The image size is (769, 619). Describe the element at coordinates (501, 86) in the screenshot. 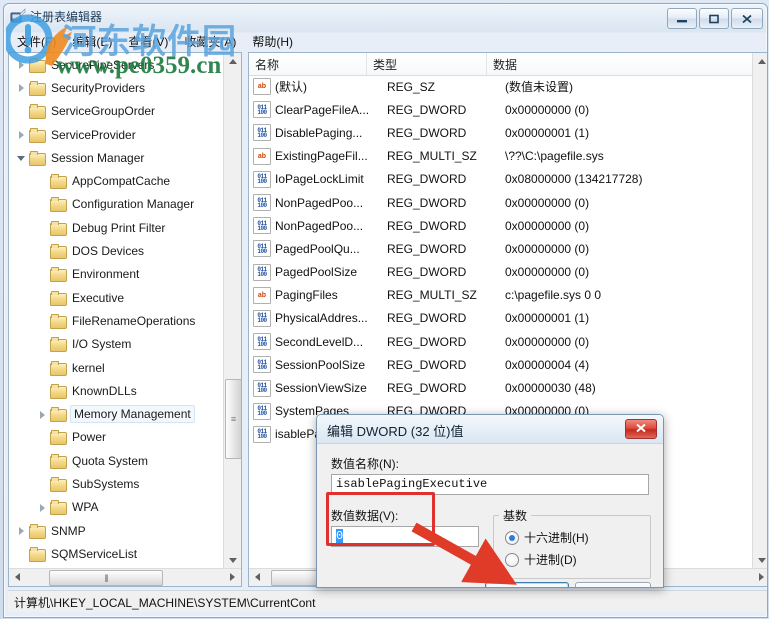

I see `registry-value-row: ab (默认) REG_SZ (数值未设置)` at that location.